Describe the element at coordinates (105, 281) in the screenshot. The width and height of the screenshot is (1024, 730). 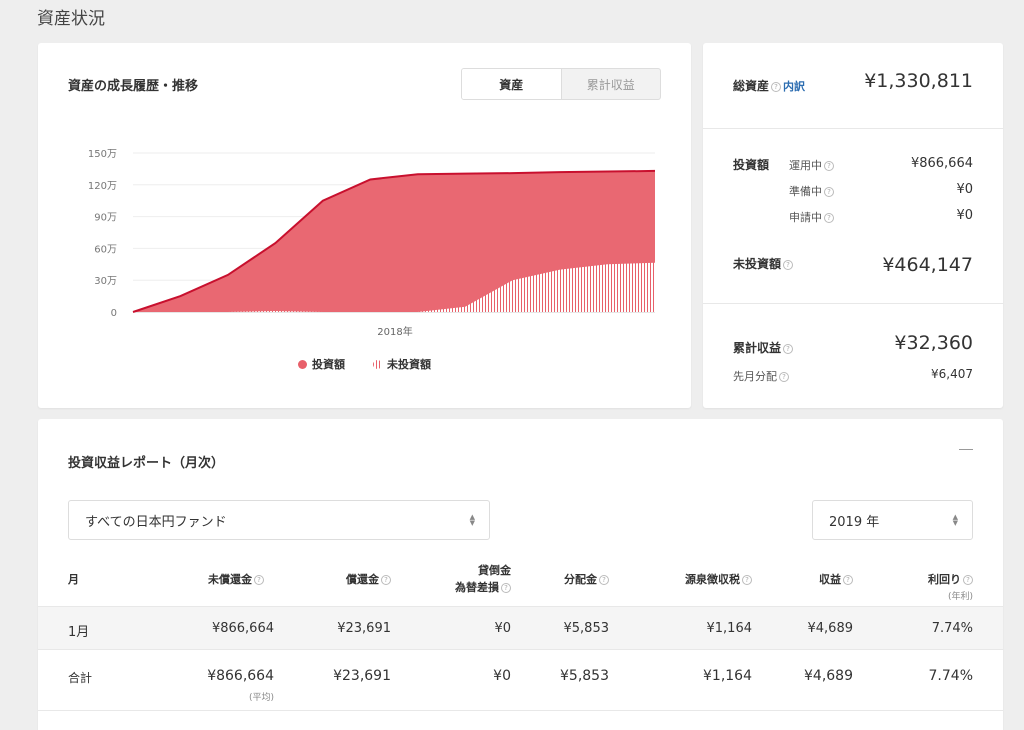
I see `y-tick-label: 30万` at that location.